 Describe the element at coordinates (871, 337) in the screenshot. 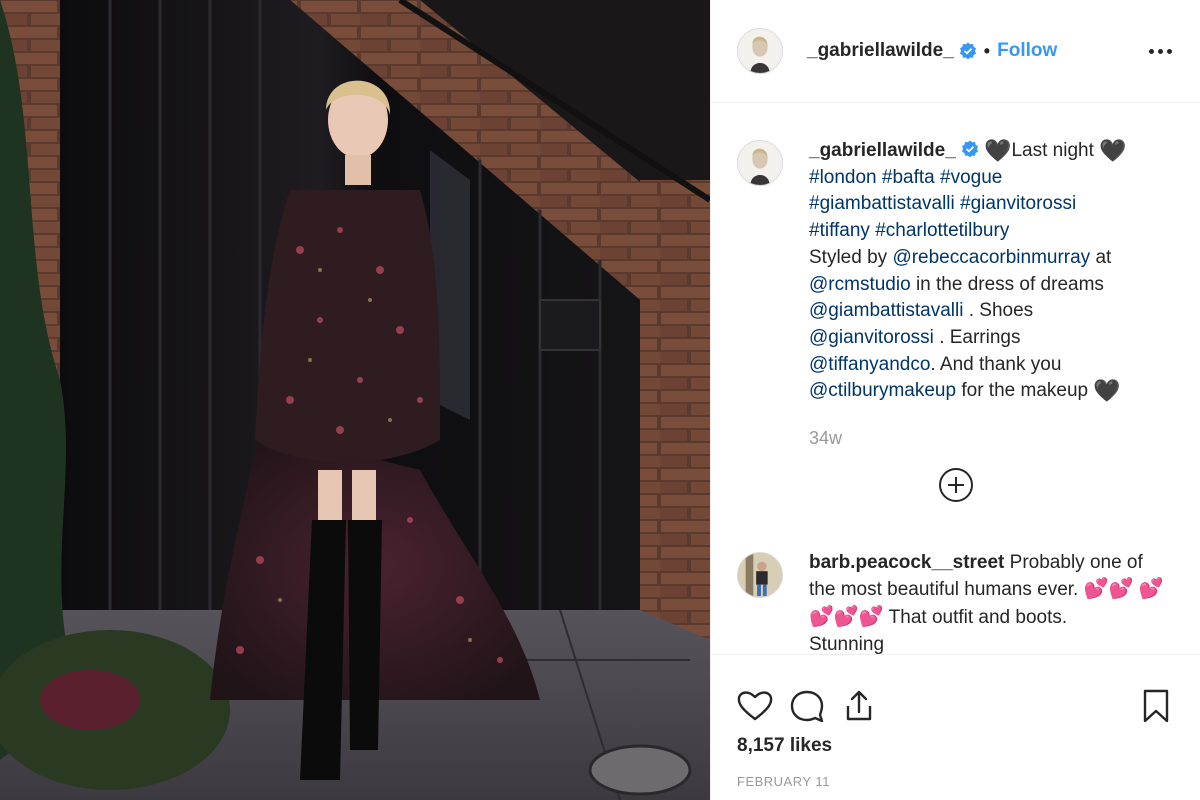

I see `mention-link: @gianvitorossi` at that location.